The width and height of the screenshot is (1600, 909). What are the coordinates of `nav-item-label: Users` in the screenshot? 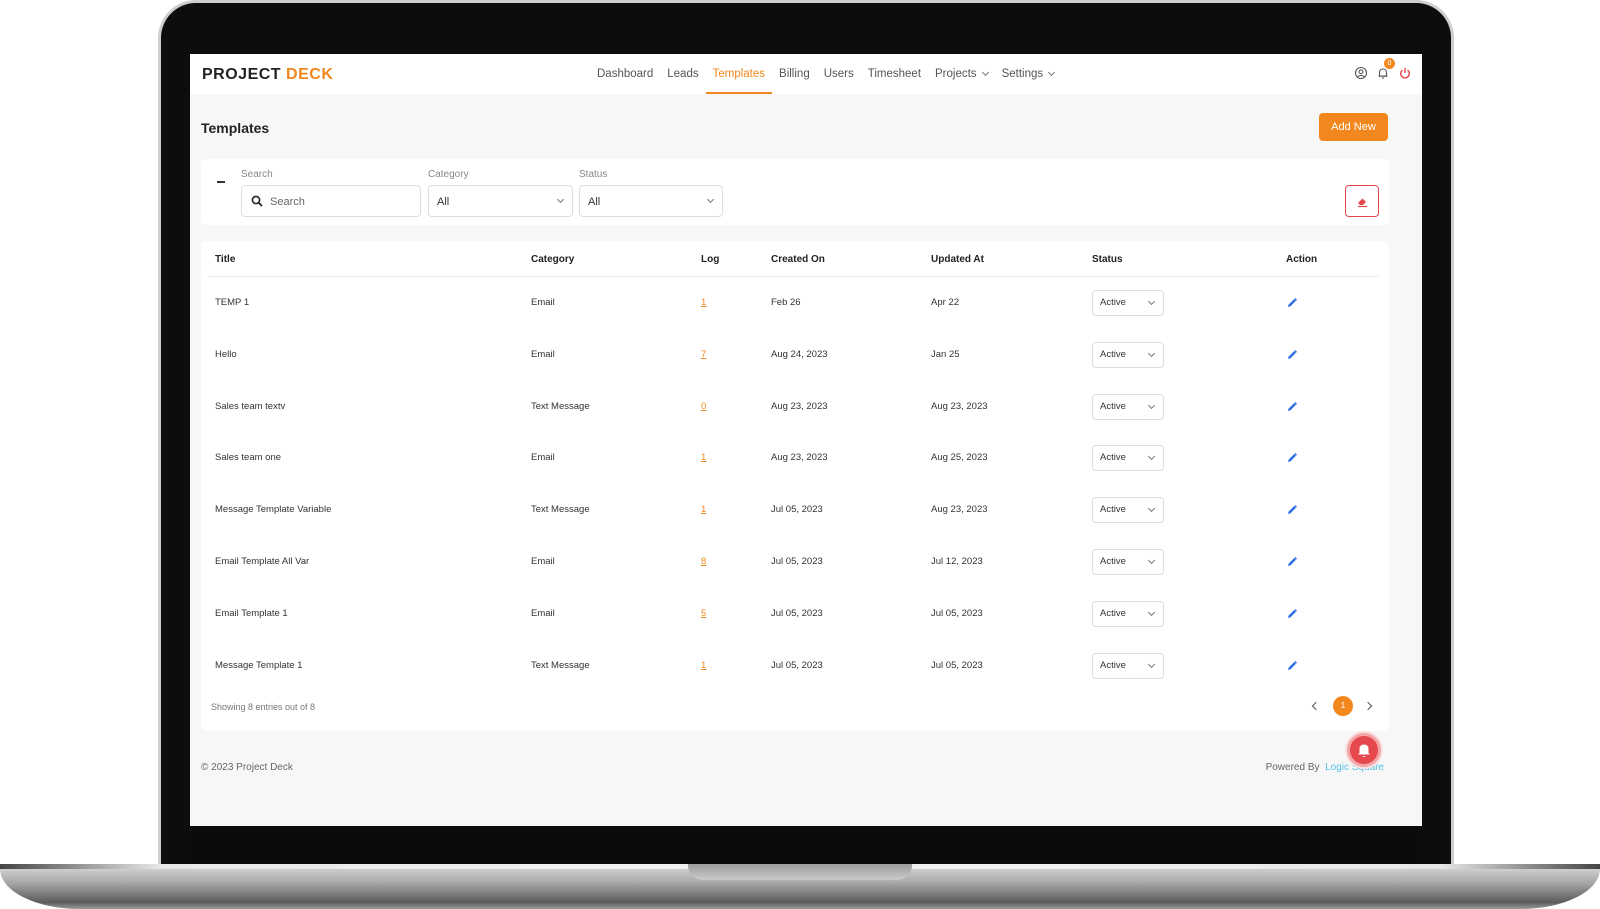 It's located at (838, 74).